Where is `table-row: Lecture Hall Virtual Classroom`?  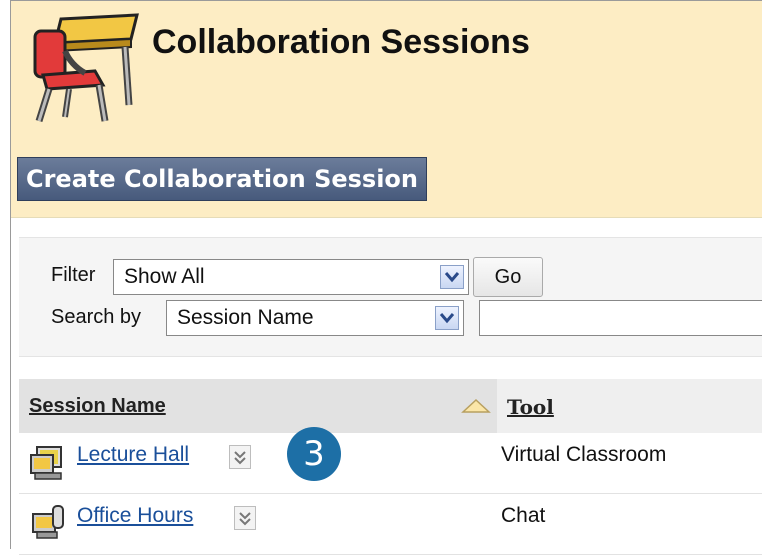
table-row: Lecture Hall Virtual Classroom is located at coordinates (390, 463).